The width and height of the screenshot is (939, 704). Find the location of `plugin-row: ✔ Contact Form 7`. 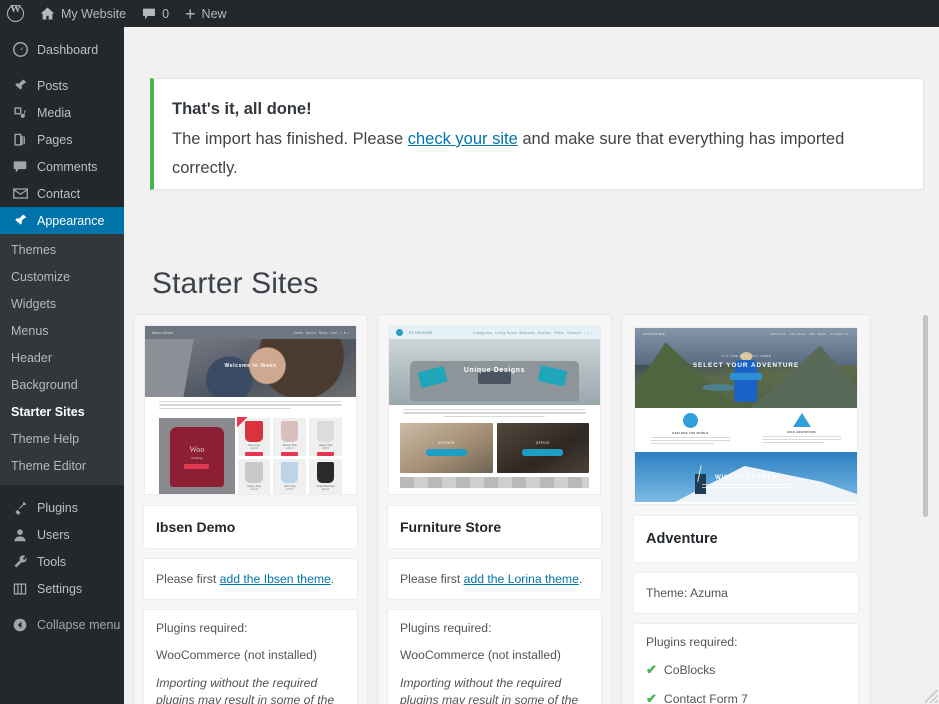

plugin-row: ✔ Contact Form 7 is located at coordinates (746, 697).